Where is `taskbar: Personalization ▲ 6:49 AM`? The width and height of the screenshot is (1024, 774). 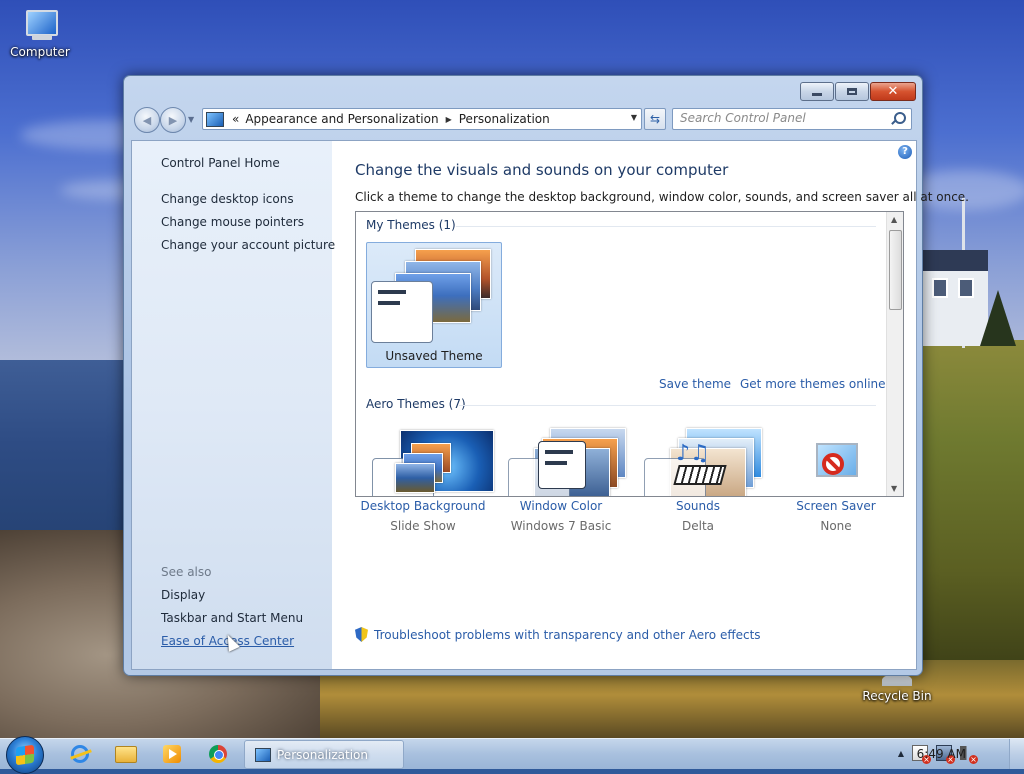
taskbar: Personalization ▲ 6:49 AM is located at coordinates (512, 755).